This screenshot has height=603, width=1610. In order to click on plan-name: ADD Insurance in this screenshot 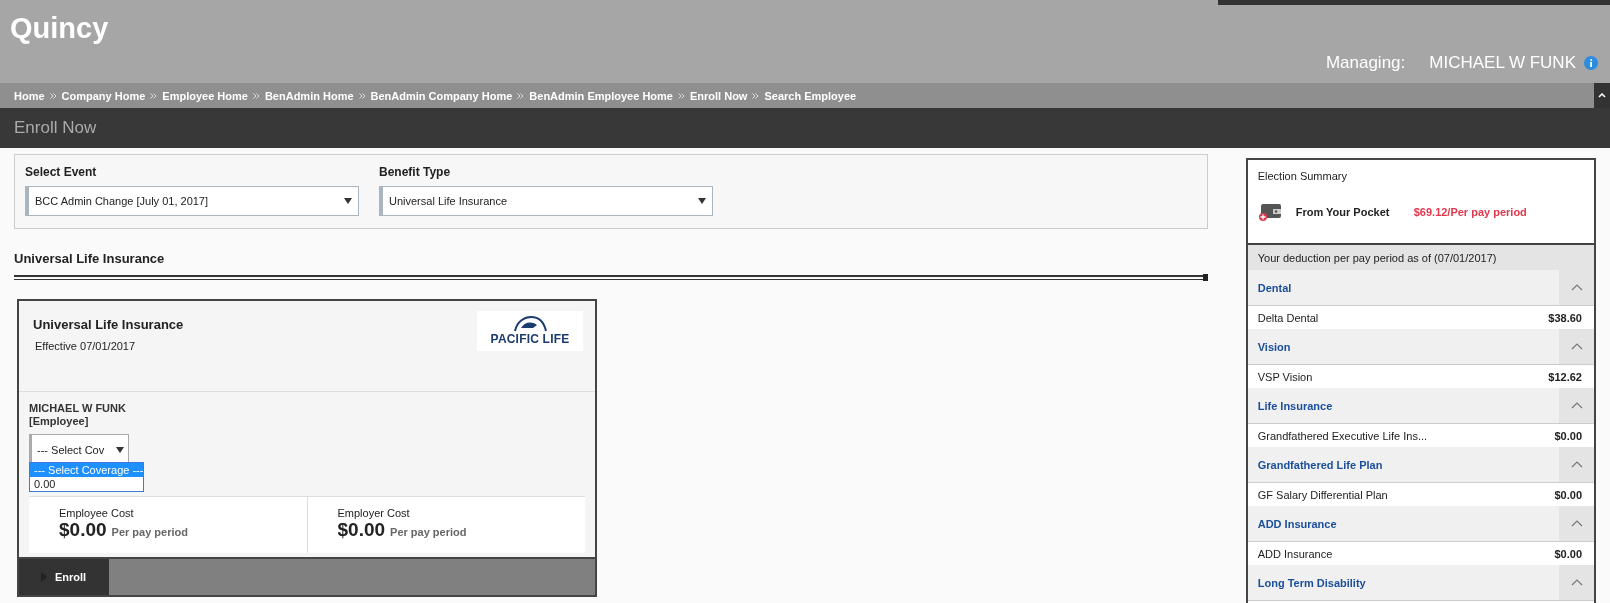, I will do `click(1295, 553)`.